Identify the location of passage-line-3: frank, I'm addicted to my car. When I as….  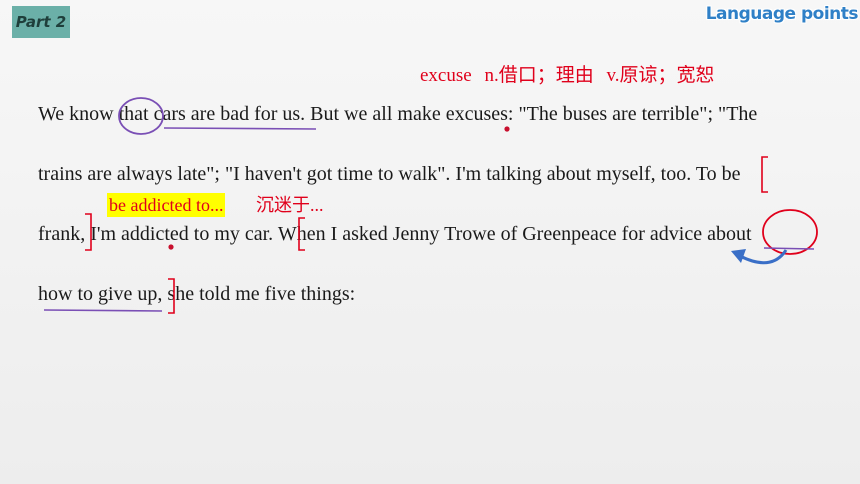
(395, 234).